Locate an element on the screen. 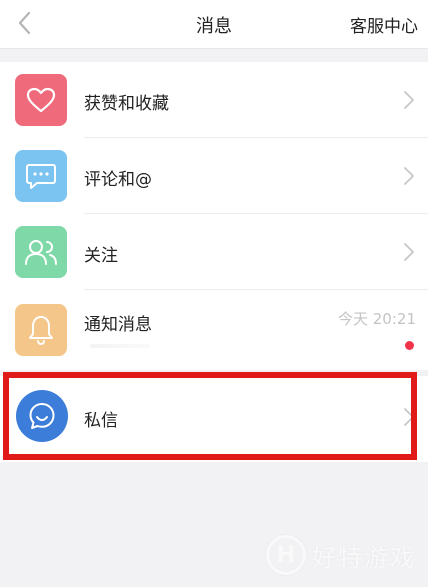  header-bar: 消息 客服中心 is located at coordinates (214, 24).